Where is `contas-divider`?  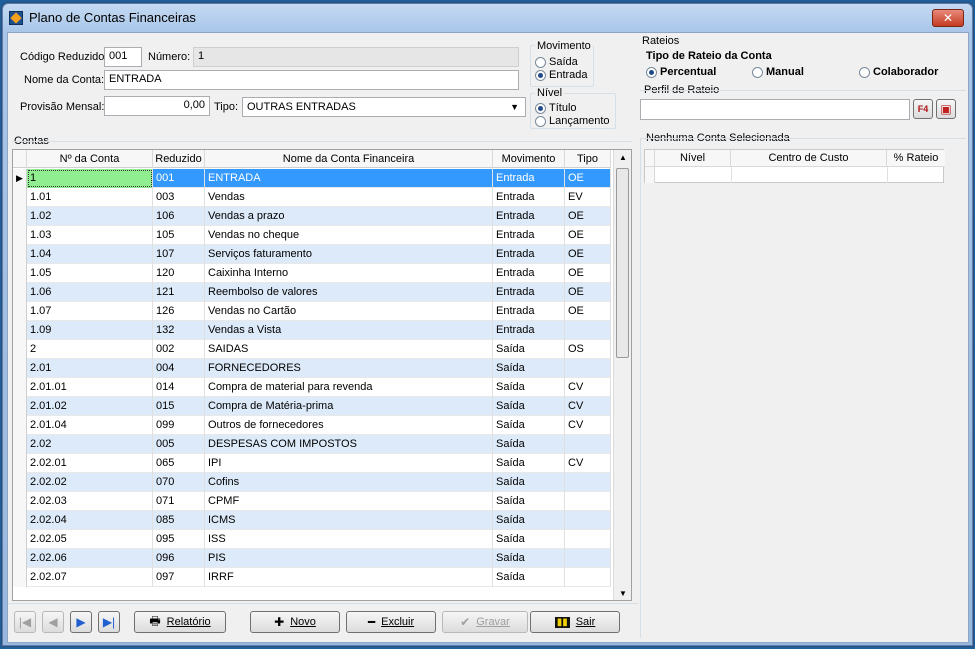
contas-divider is located at coordinates (322, 141).